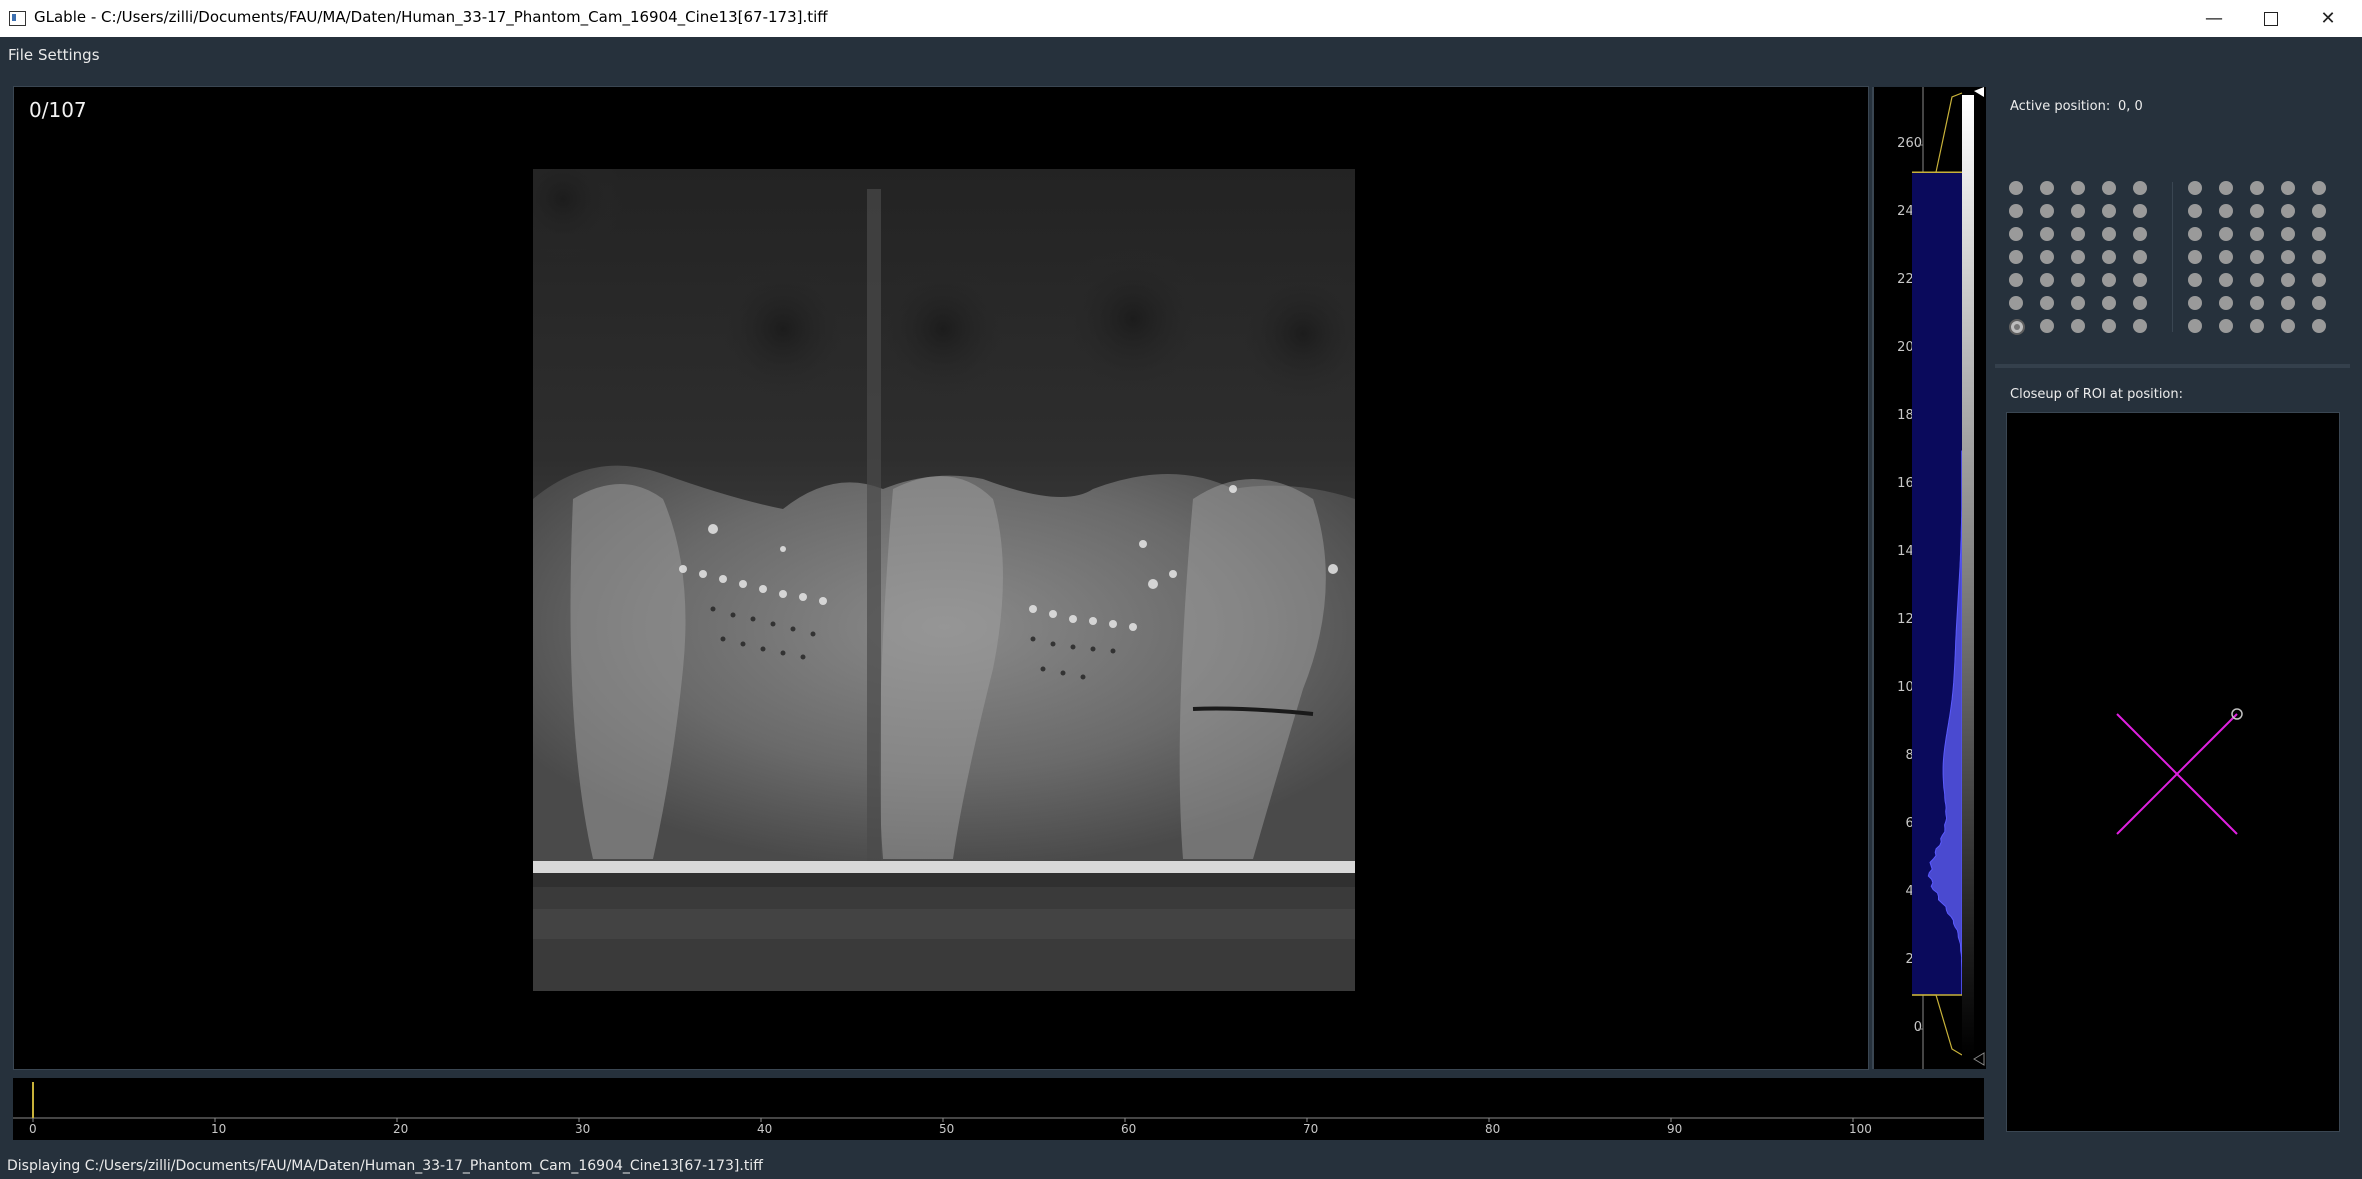 This screenshot has width=2362, height=1179. Describe the element at coordinates (765, 1129) in the screenshot. I see `timeline-tick: 40` at that location.